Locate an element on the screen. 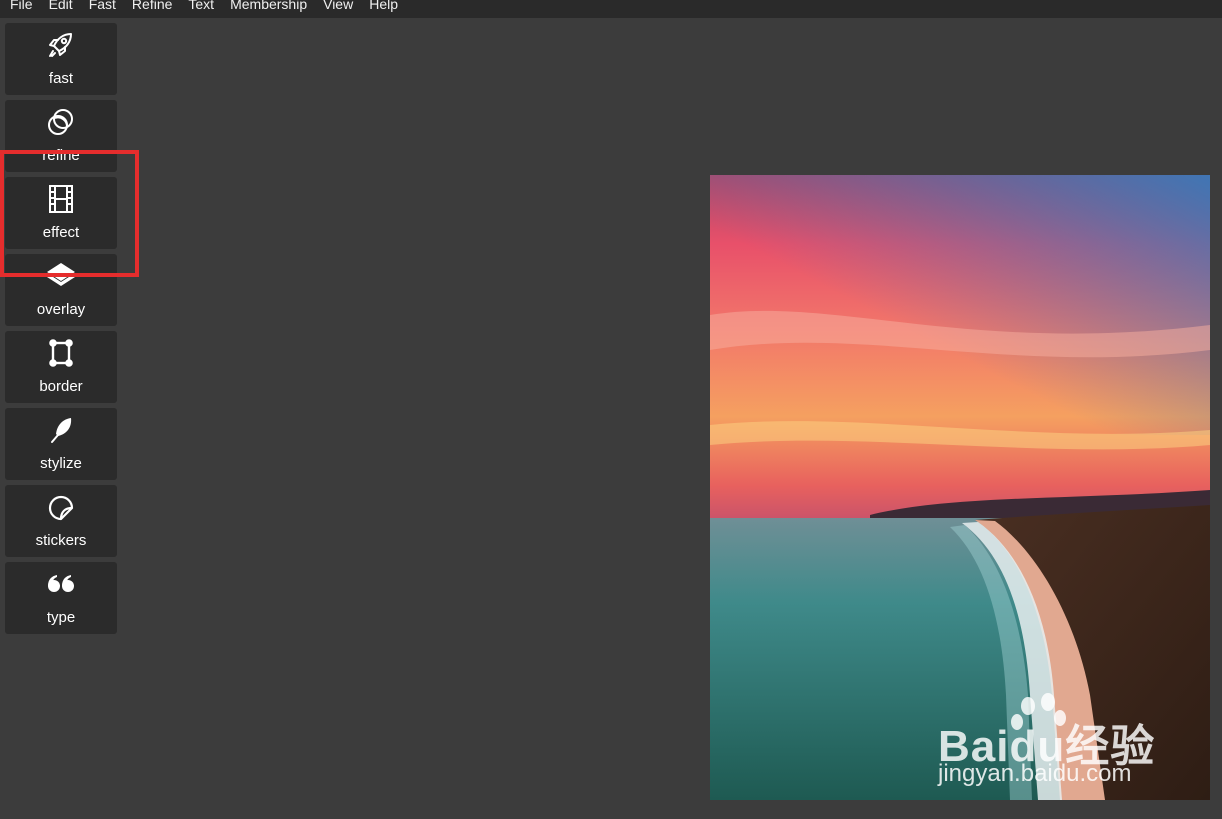  tool-stylize-button: stylize is located at coordinates (61, 444).